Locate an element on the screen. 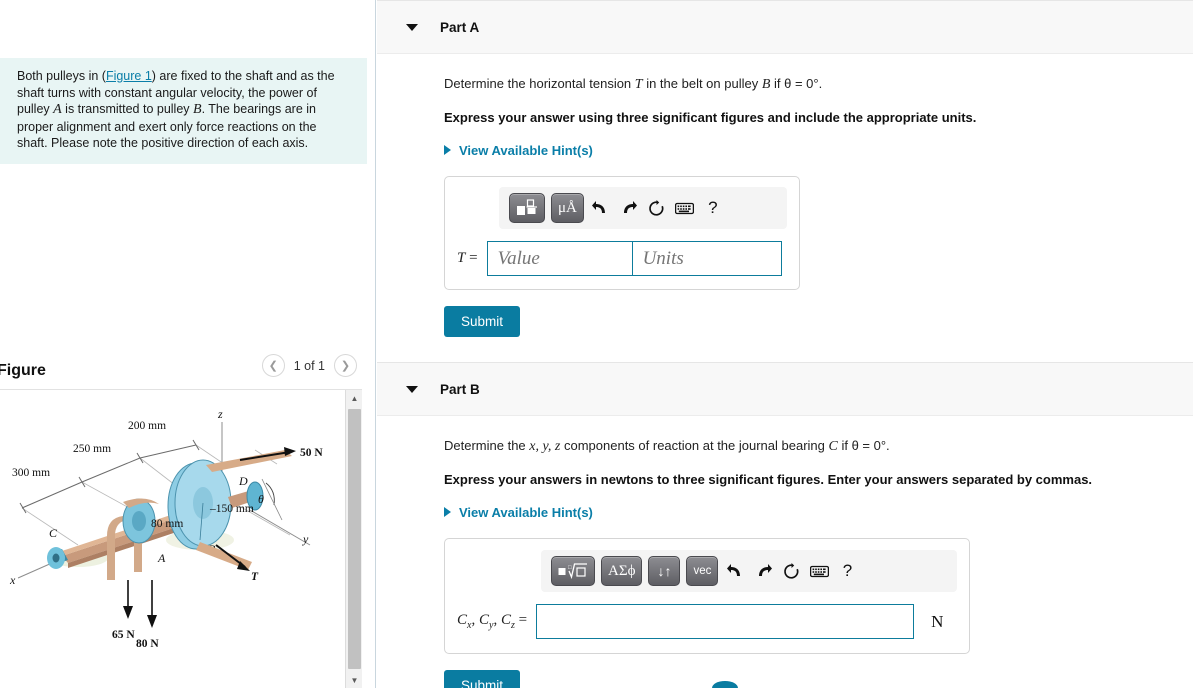  part-b-header: Part B is located at coordinates (785, 389).